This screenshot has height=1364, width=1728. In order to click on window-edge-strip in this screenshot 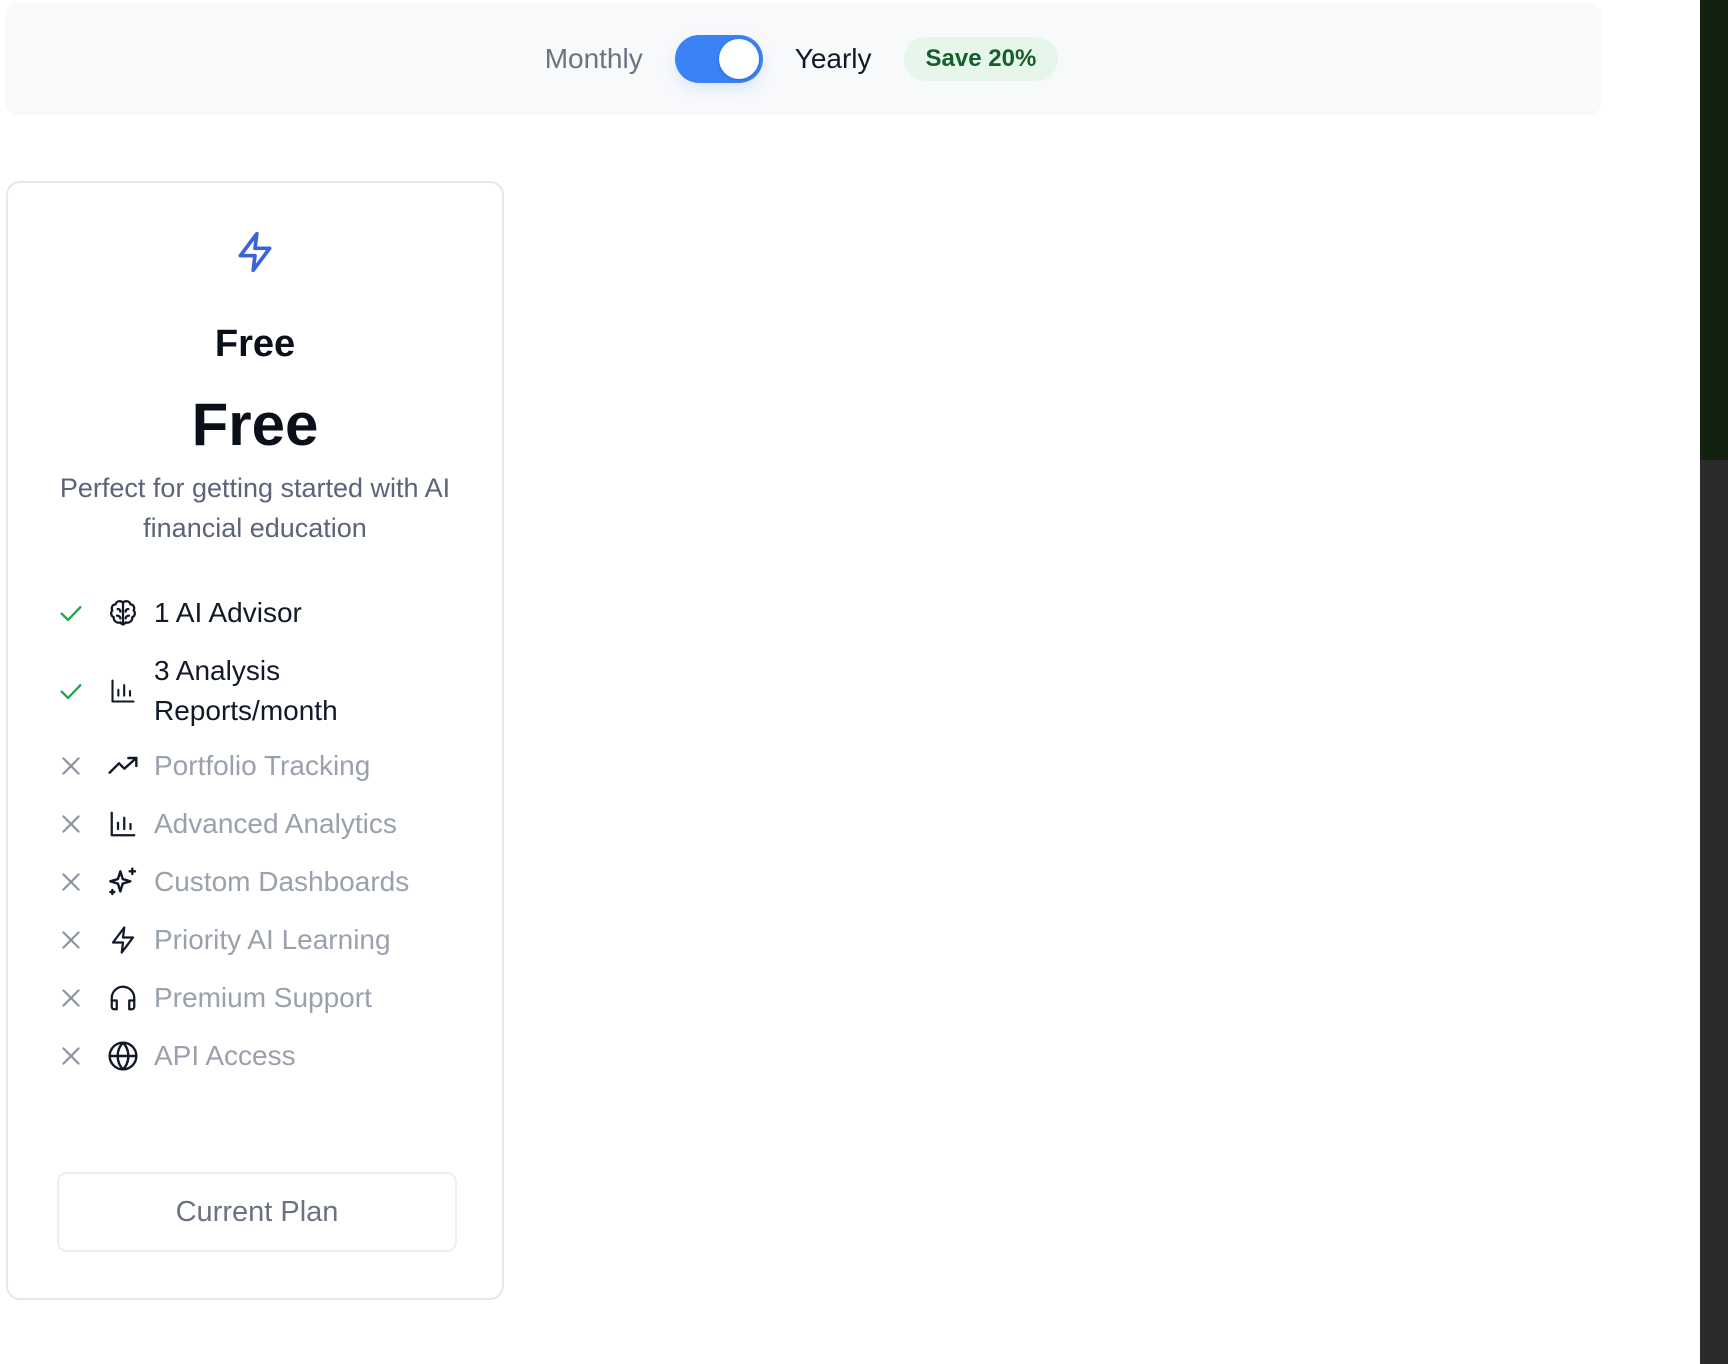, I will do `click(1714, 230)`.